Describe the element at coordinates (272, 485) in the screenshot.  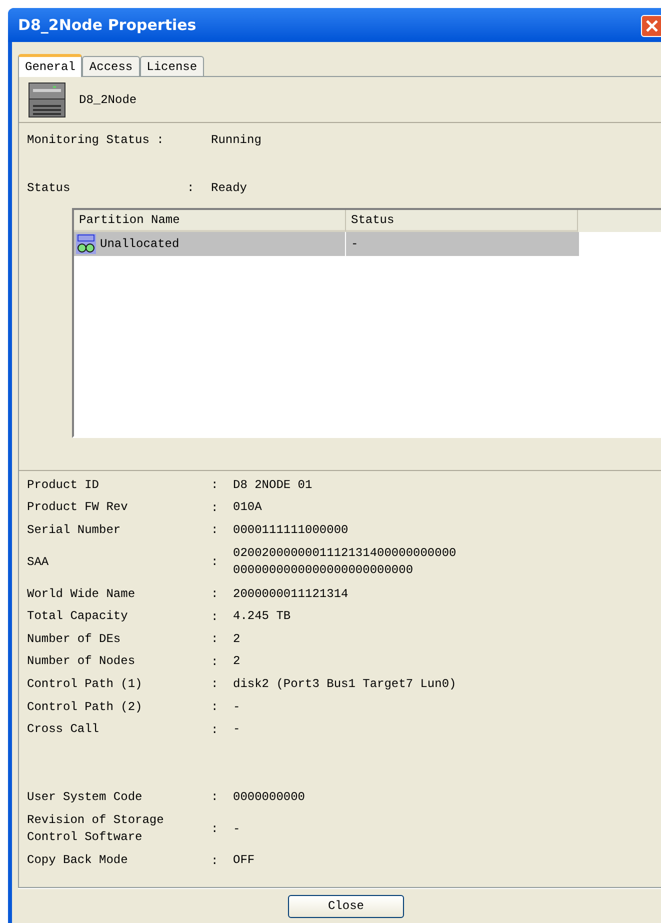
I see `property-value: D8 2NODE 01` at that location.